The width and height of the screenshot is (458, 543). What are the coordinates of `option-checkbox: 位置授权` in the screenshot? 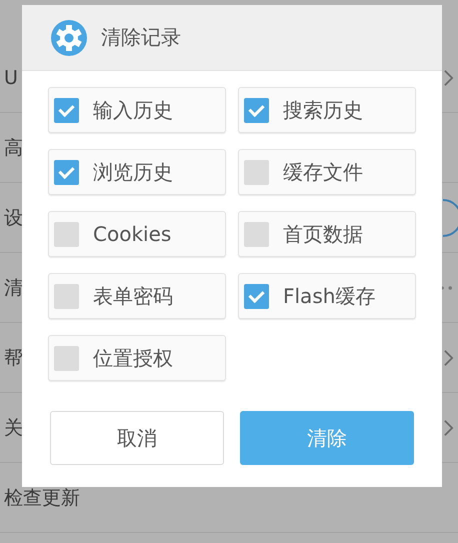 It's located at (137, 358).